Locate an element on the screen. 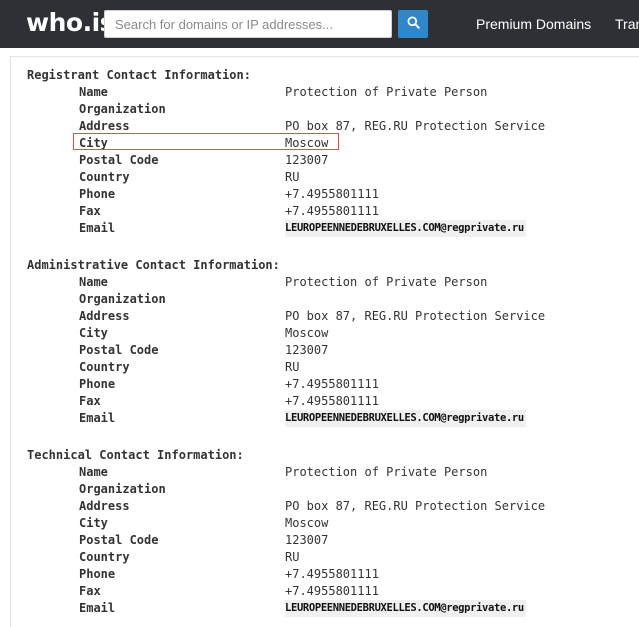  search-input is located at coordinates (248, 24).